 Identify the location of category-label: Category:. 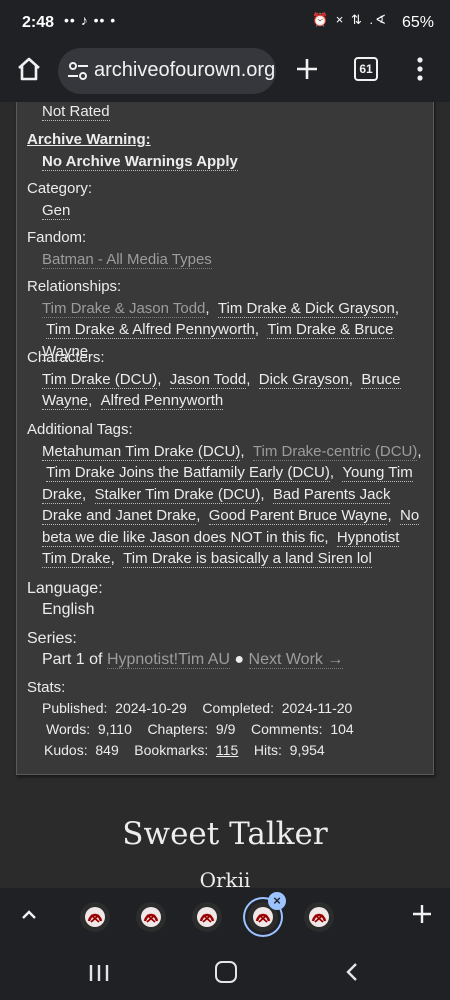
(60, 188).